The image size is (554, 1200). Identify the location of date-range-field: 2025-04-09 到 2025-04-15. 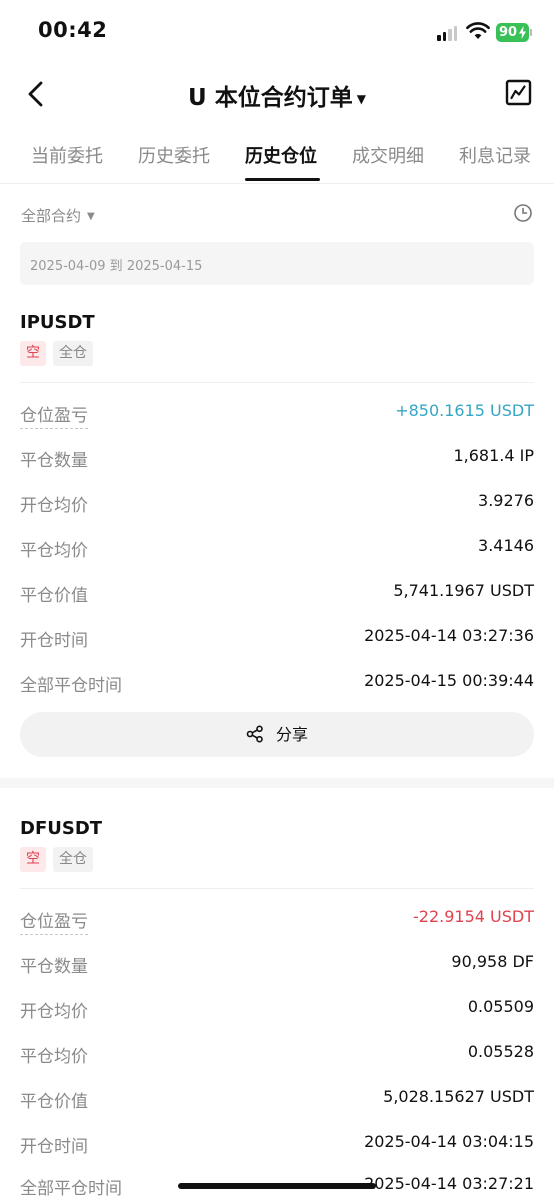
(277, 263).